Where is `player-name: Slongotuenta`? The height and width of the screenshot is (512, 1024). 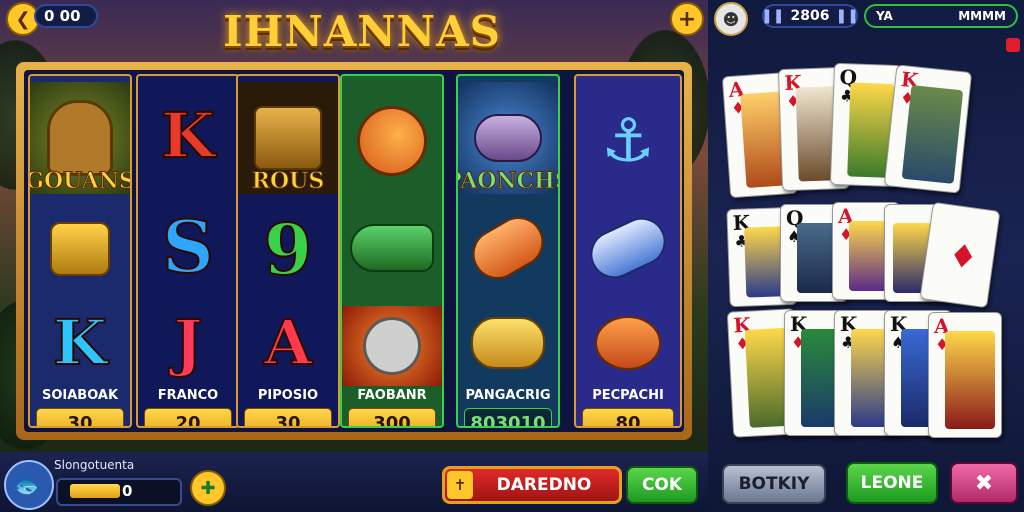
player-name: Slongotuenta is located at coordinates (94, 465).